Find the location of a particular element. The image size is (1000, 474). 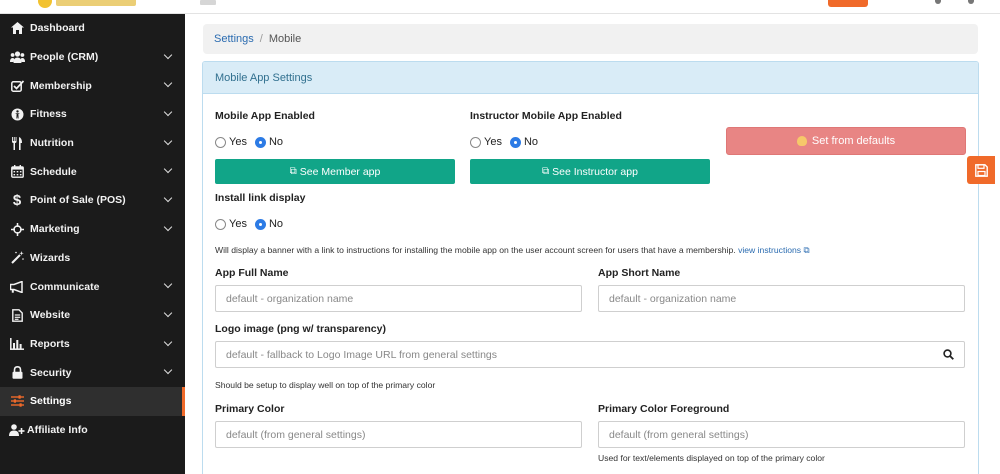

sidebar-item-pos: $ Point of Sale (POS) is located at coordinates (92, 200).